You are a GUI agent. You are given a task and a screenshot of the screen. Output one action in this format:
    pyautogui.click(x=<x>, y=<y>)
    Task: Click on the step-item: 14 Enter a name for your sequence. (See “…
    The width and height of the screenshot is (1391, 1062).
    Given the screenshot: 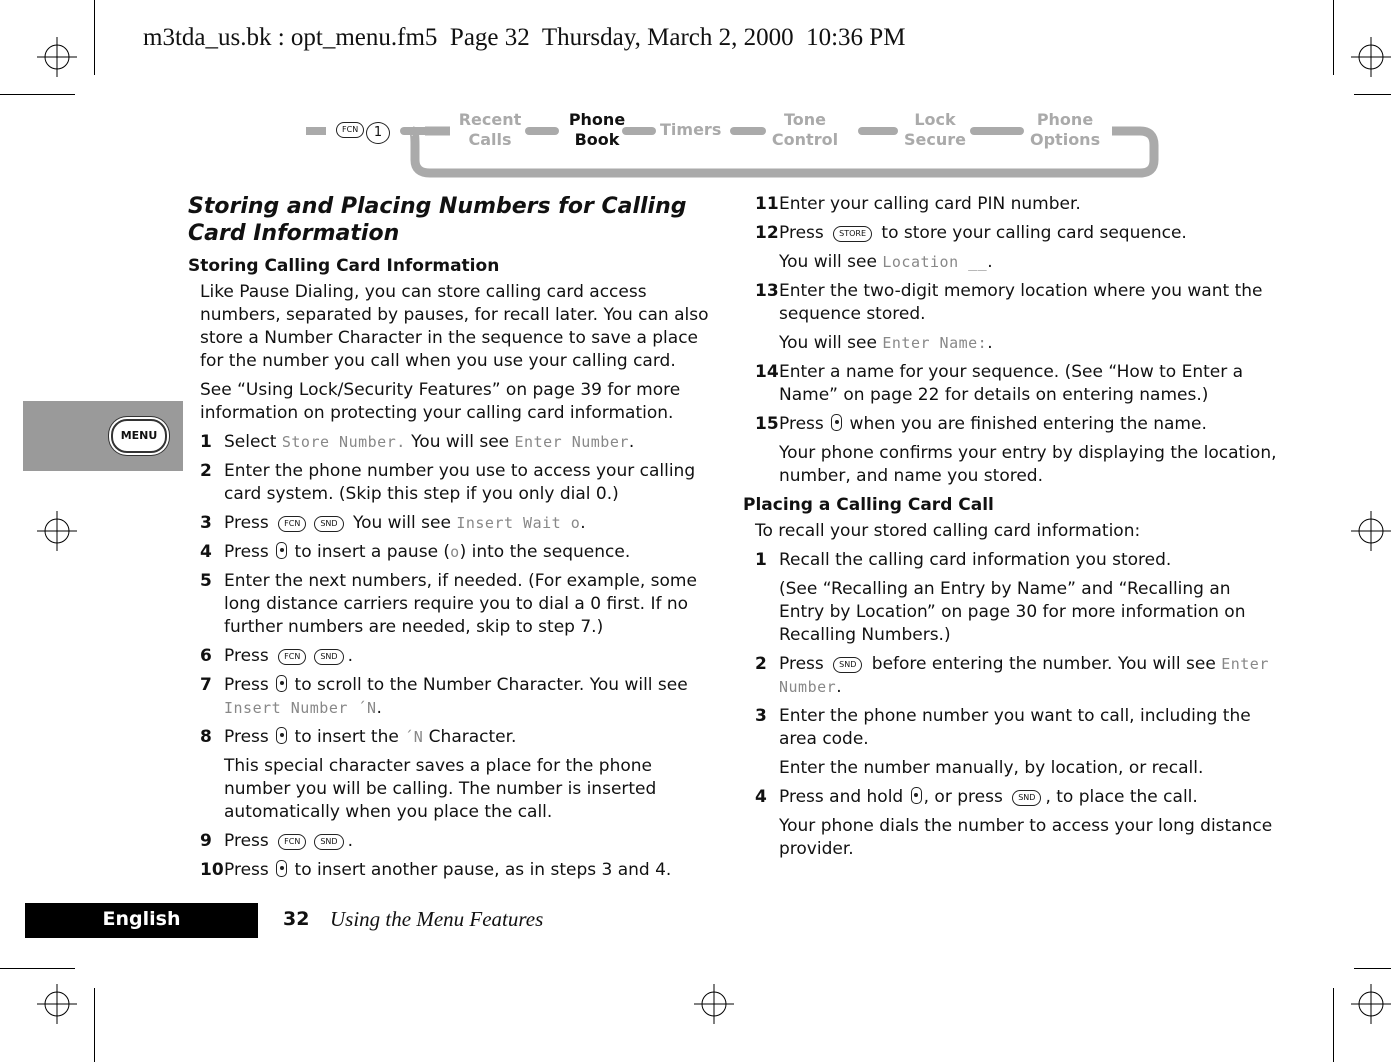 What is the action you would take?
    pyautogui.click(x=1010, y=384)
    